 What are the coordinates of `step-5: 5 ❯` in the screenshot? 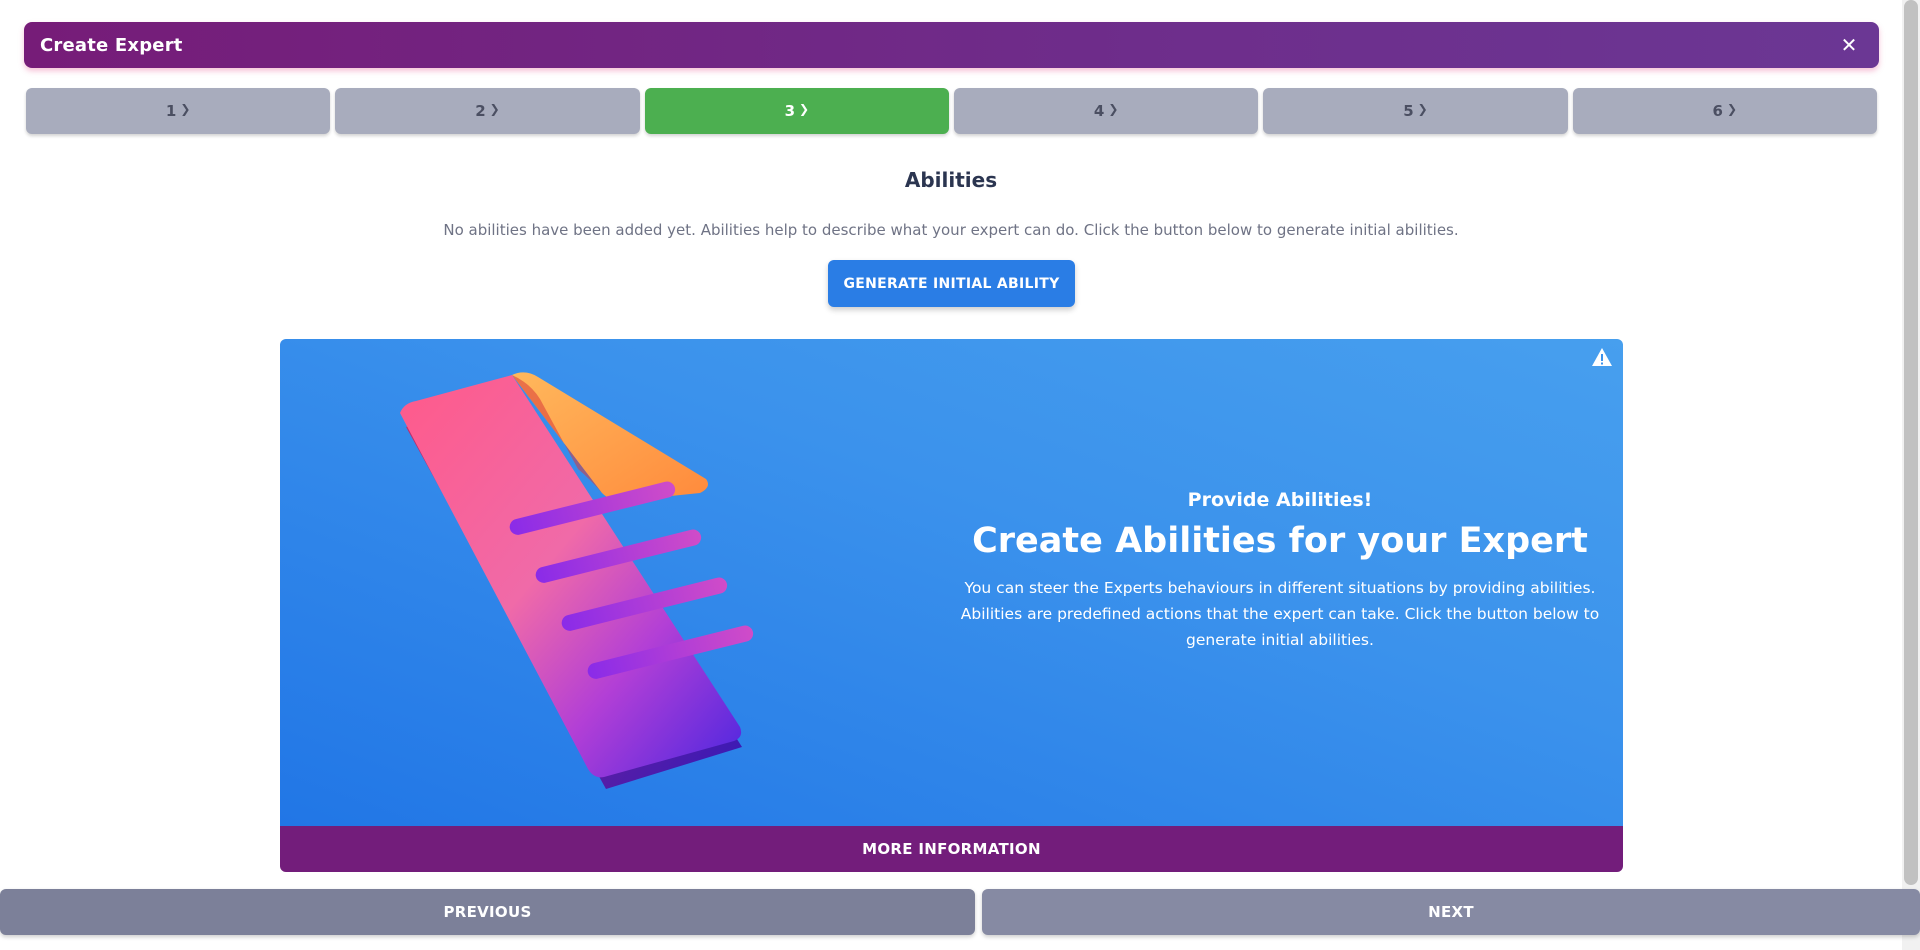 It's located at (1415, 111).